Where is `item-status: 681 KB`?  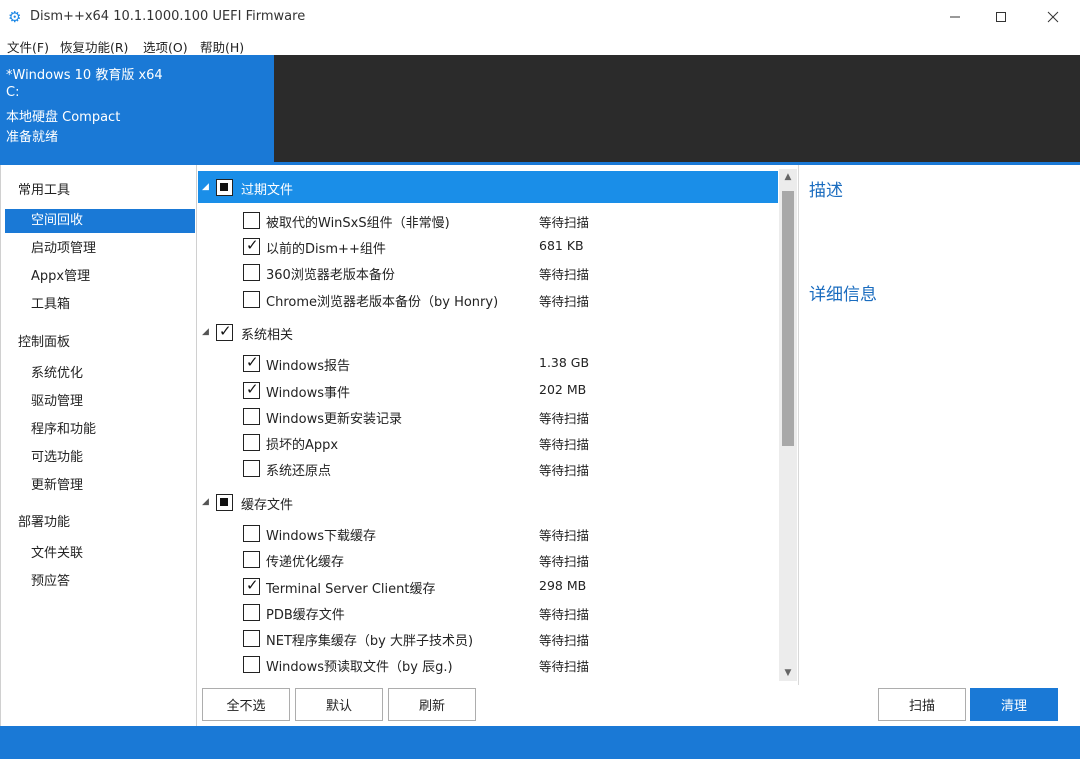
item-status: 681 KB is located at coordinates (561, 245).